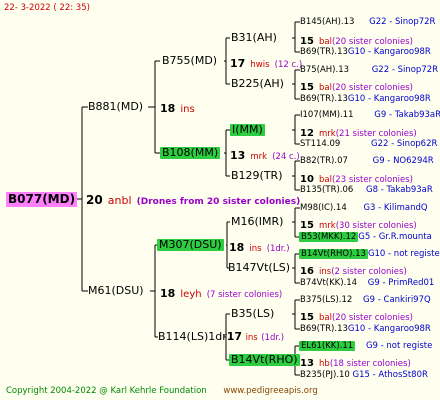 The height and width of the screenshot is (400, 440). Describe the element at coordinates (307, 87) in the screenshot. I see `b225-age: 15` at that location.